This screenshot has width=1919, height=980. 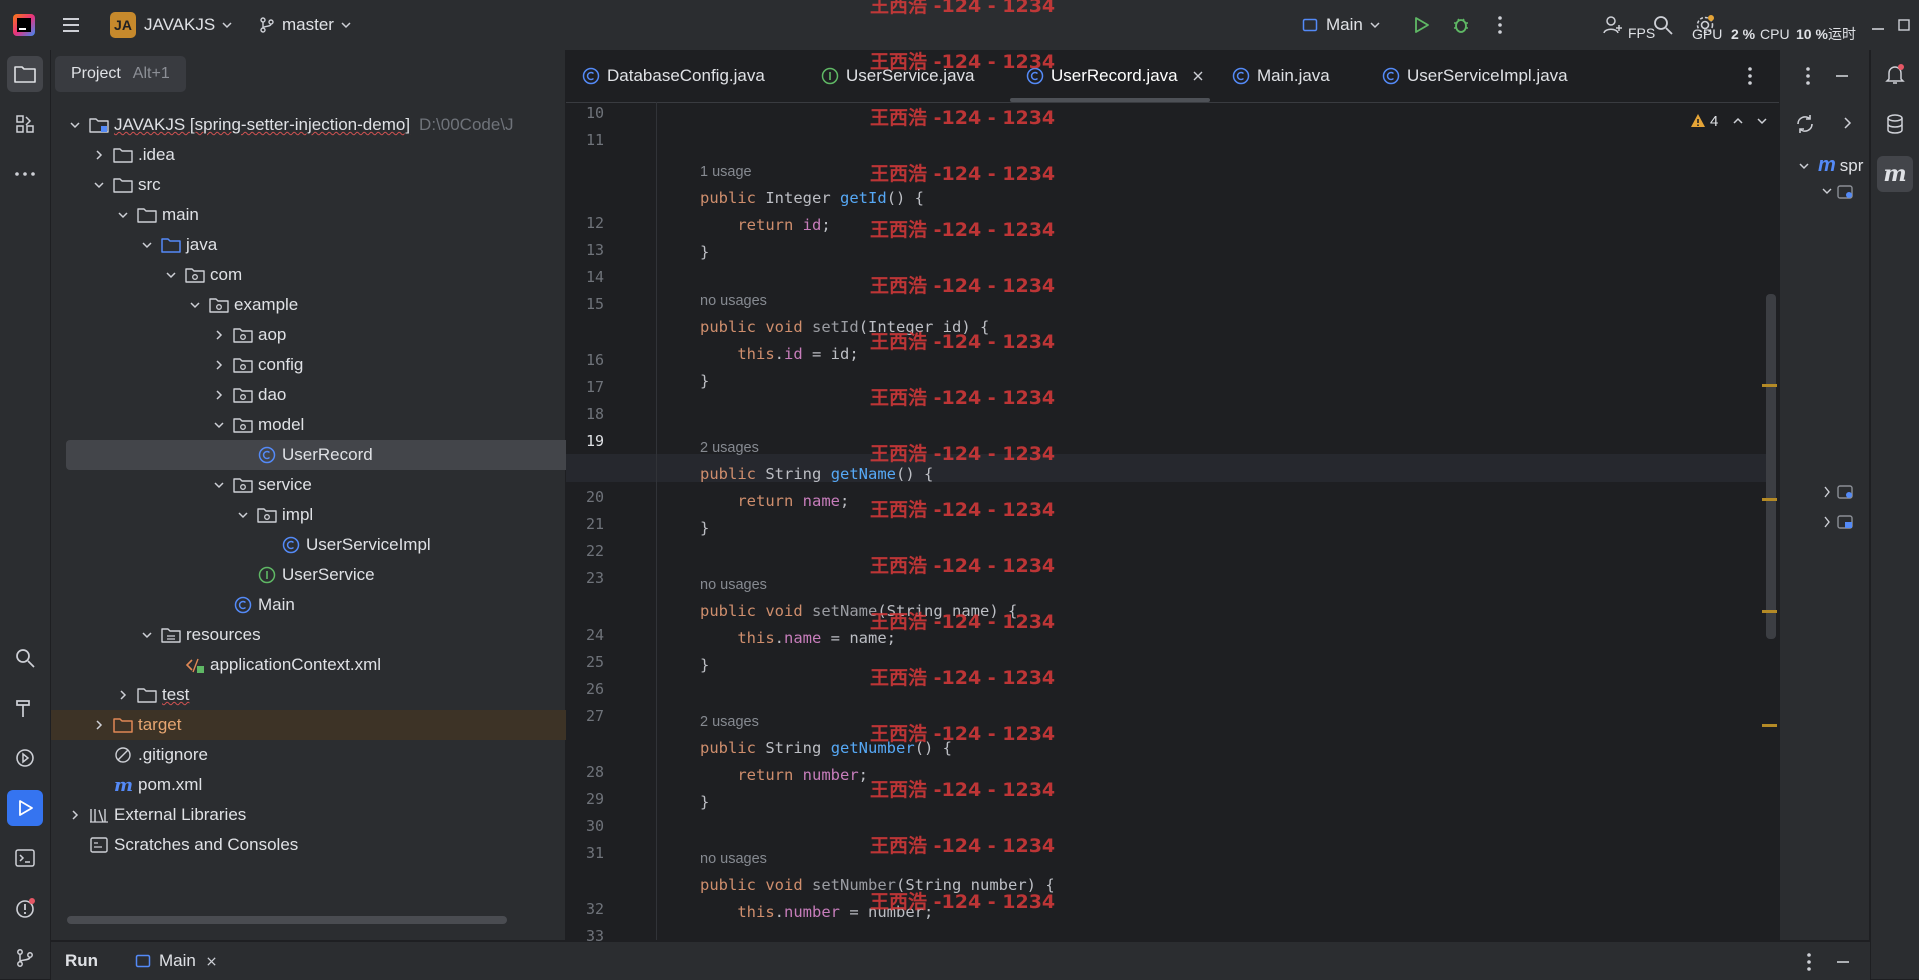 What do you see at coordinates (826, 748) in the screenshot?
I see `code-line: public String getNumber() {` at bounding box center [826, 748].